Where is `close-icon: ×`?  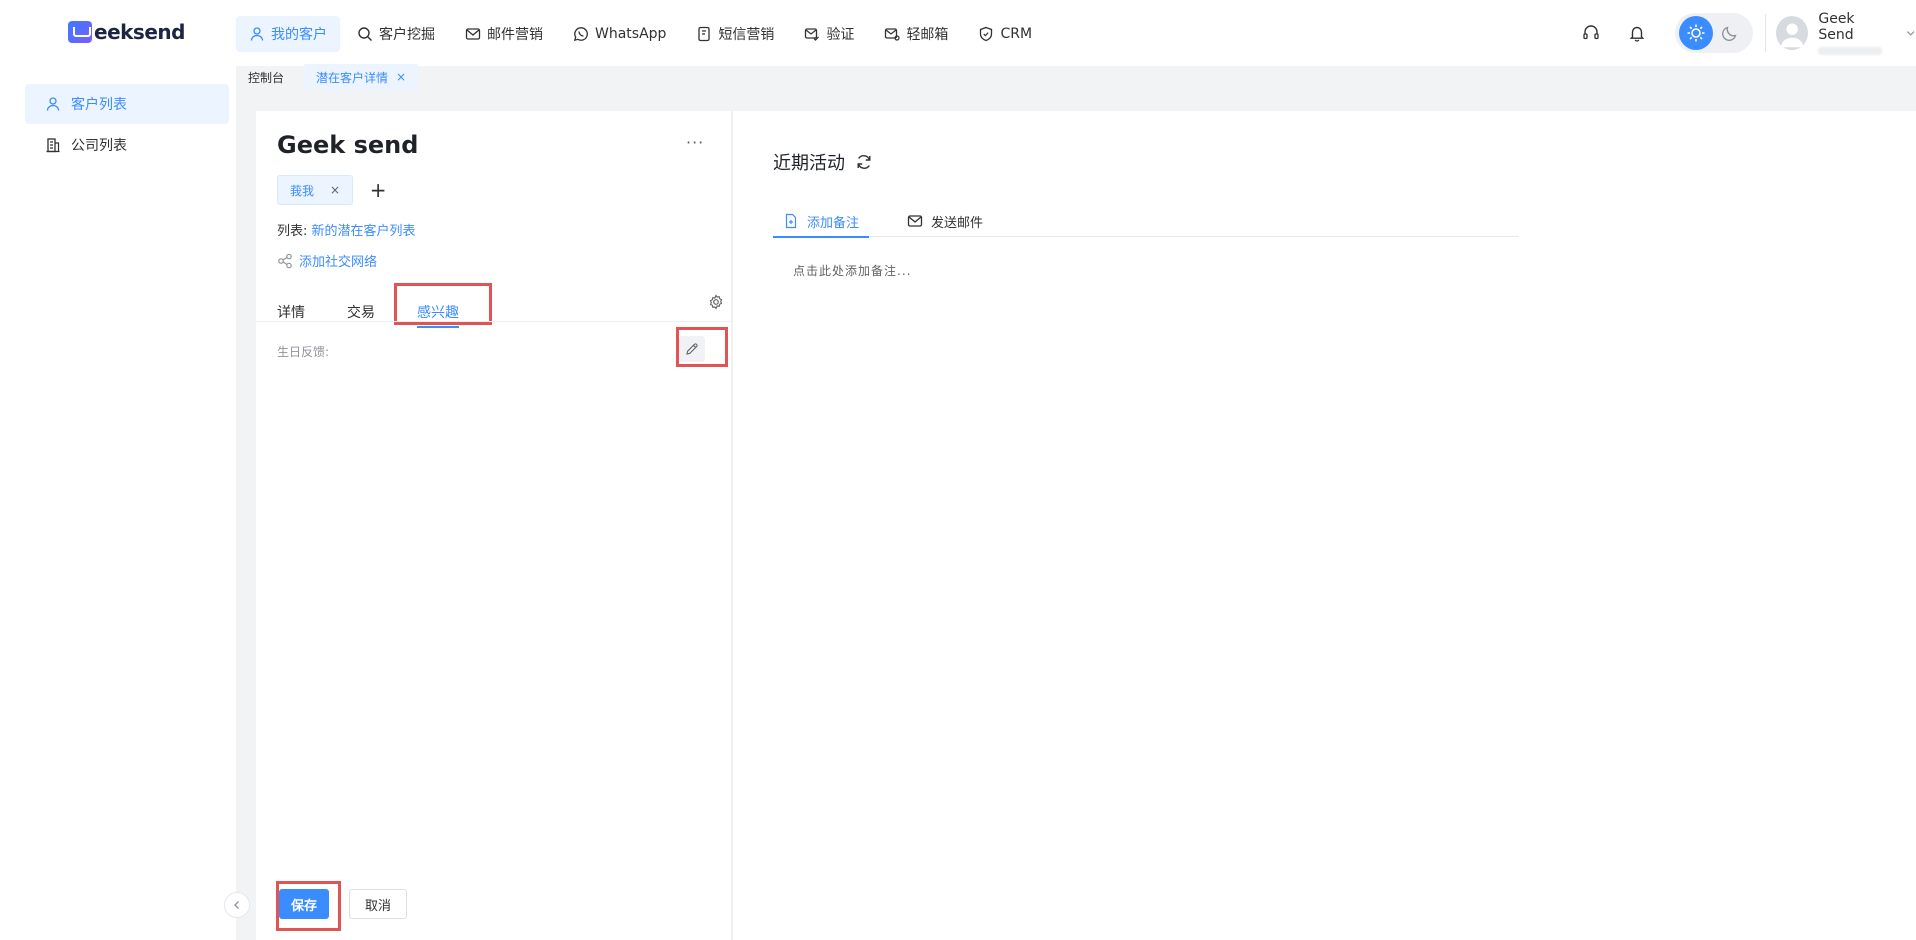
close-icon: × is located at coordinates (401, 77).